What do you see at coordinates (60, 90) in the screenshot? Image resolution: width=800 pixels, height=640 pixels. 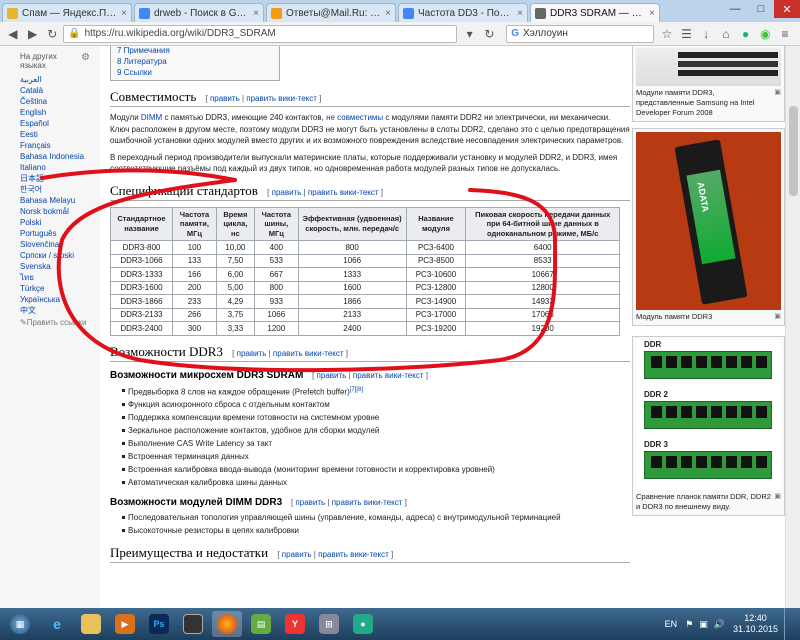 I see `language-link: Català` at bounding box center [60, 90].